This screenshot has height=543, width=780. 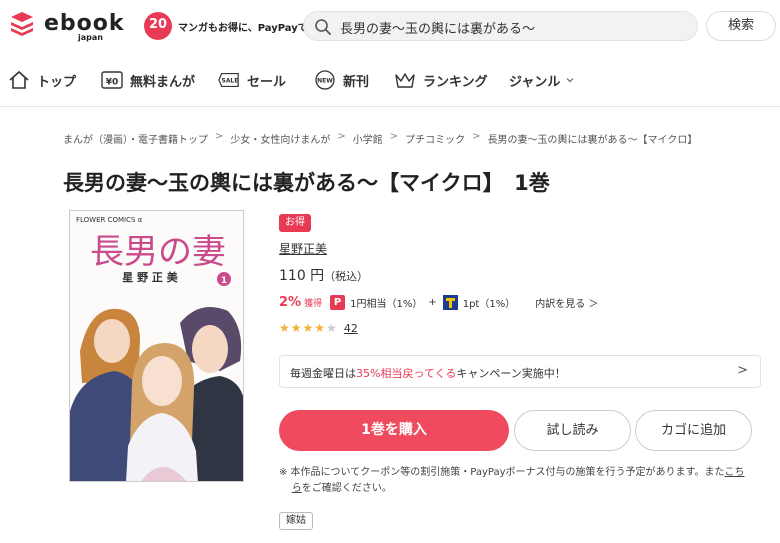 What do you see at coordinates (267, 82) in the screenshot?
I see `nav-label: セール` at bounding box center [267, 82].